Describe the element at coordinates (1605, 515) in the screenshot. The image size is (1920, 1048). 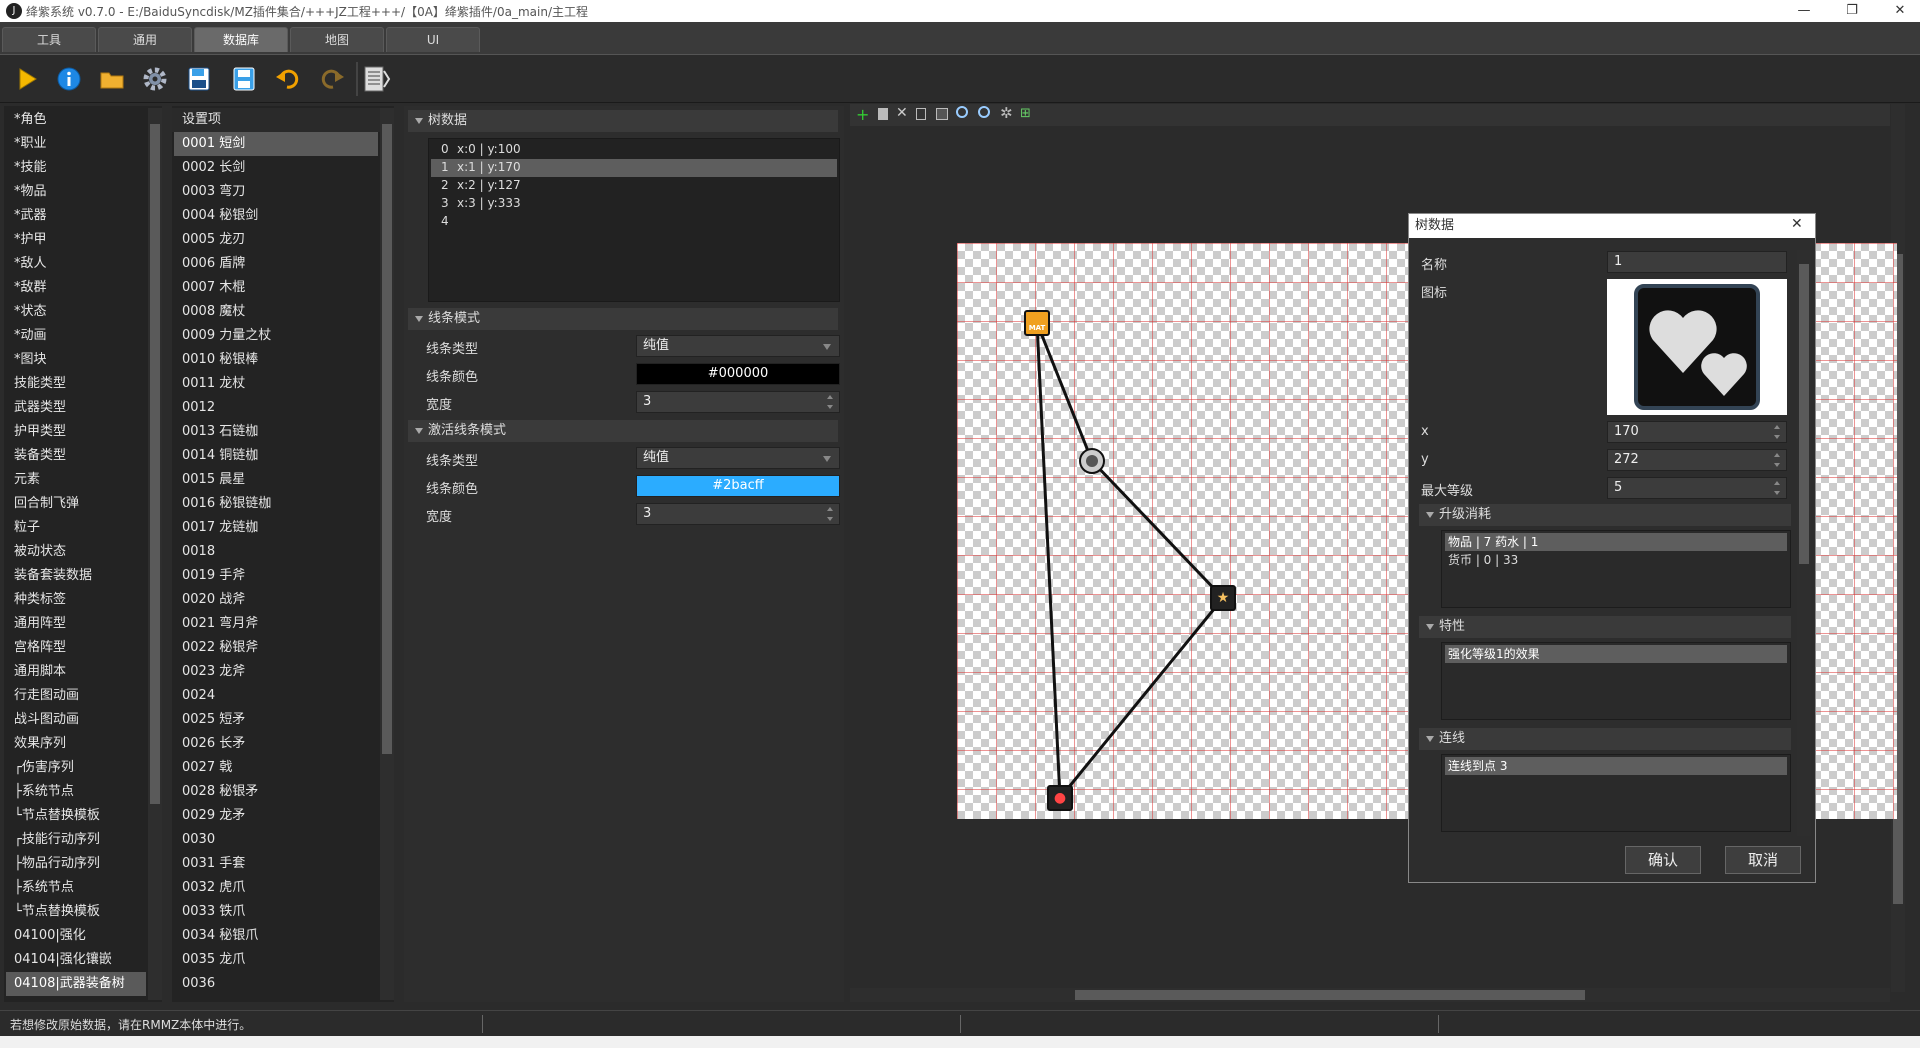
I see `upgrade-cost-section-header: 升级消耗` at that location.